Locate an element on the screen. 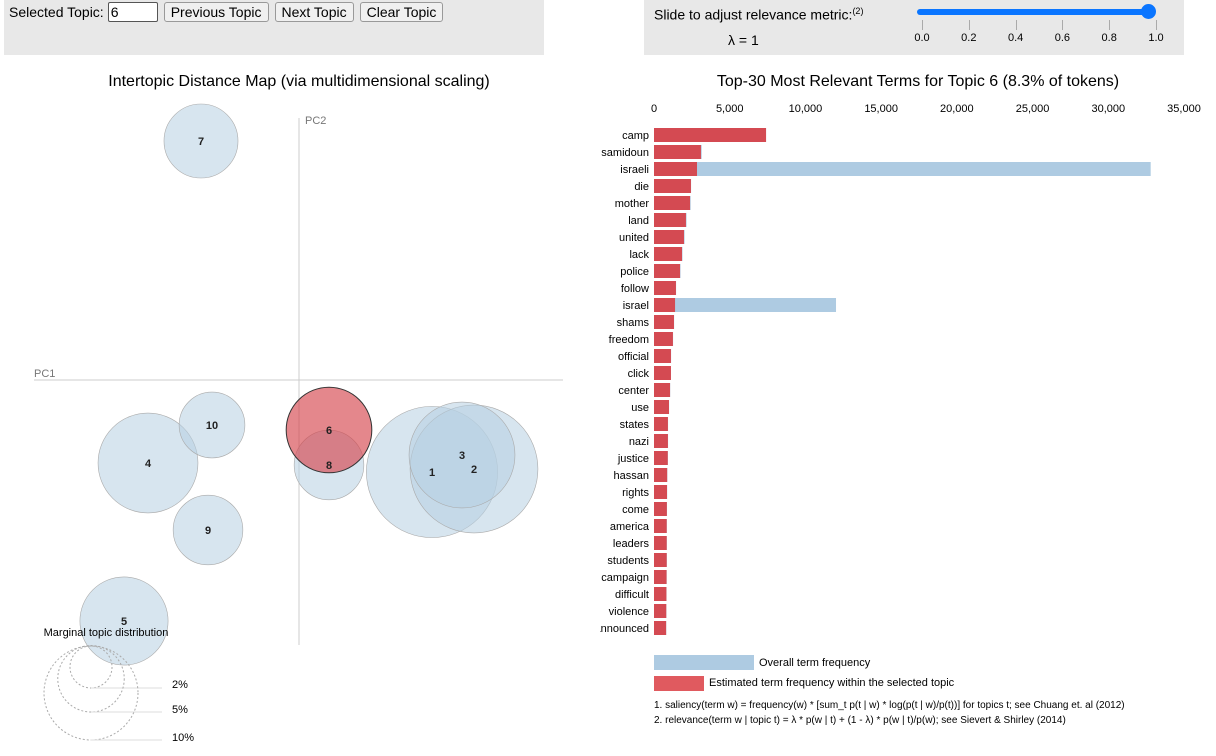 The width and height of the screenshot is (1216, 756). bar-estimated-use is located at coordinates (661, 407).